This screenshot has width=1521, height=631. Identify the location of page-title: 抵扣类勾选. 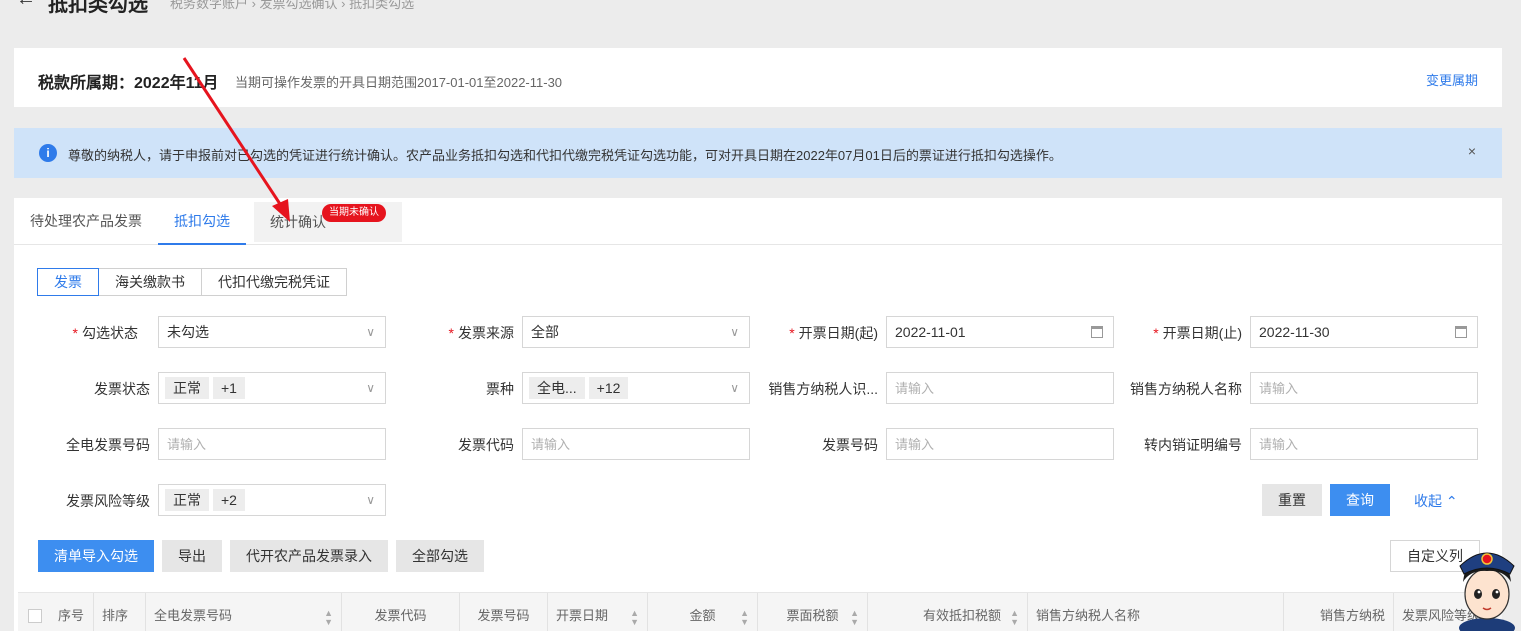
(98, 8).